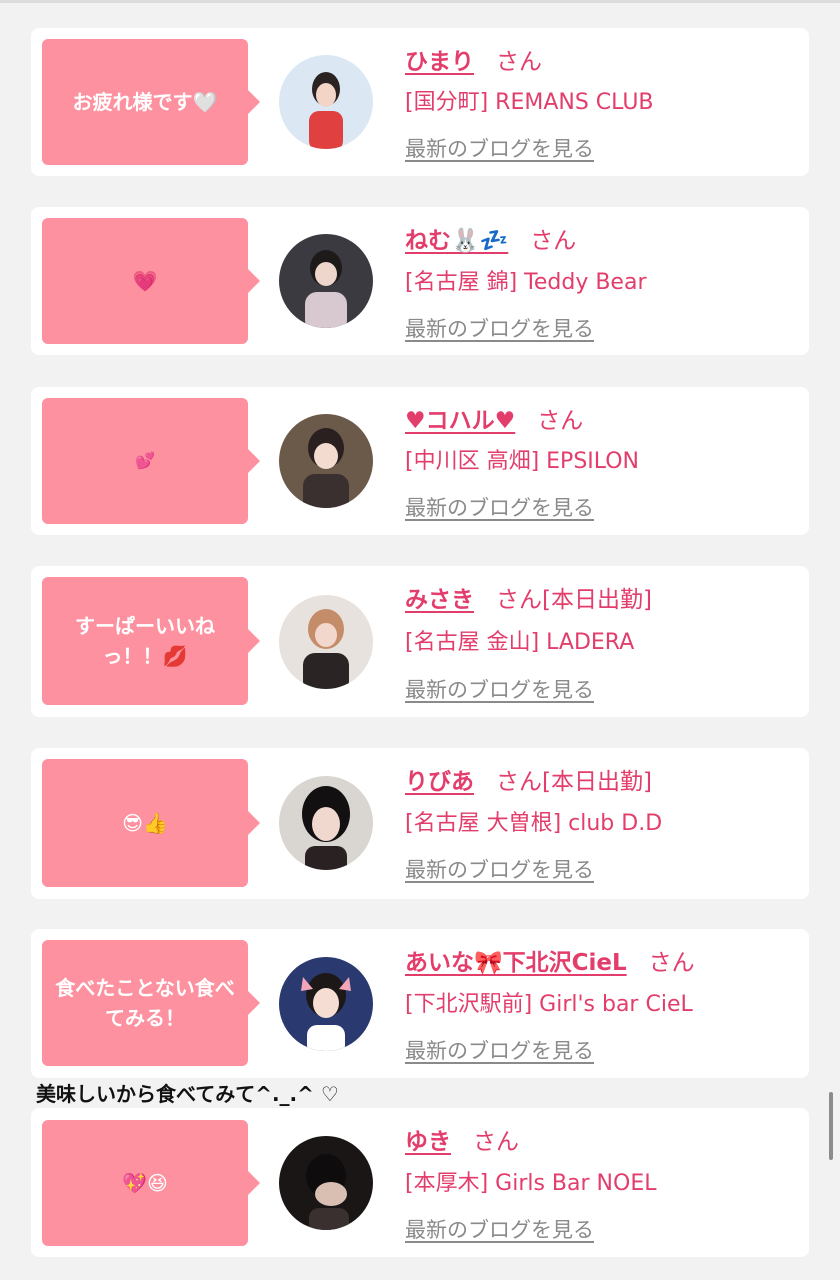  I want to click on shop-label: [名古屋 錦] Teddy Bear, so click(526, 282).